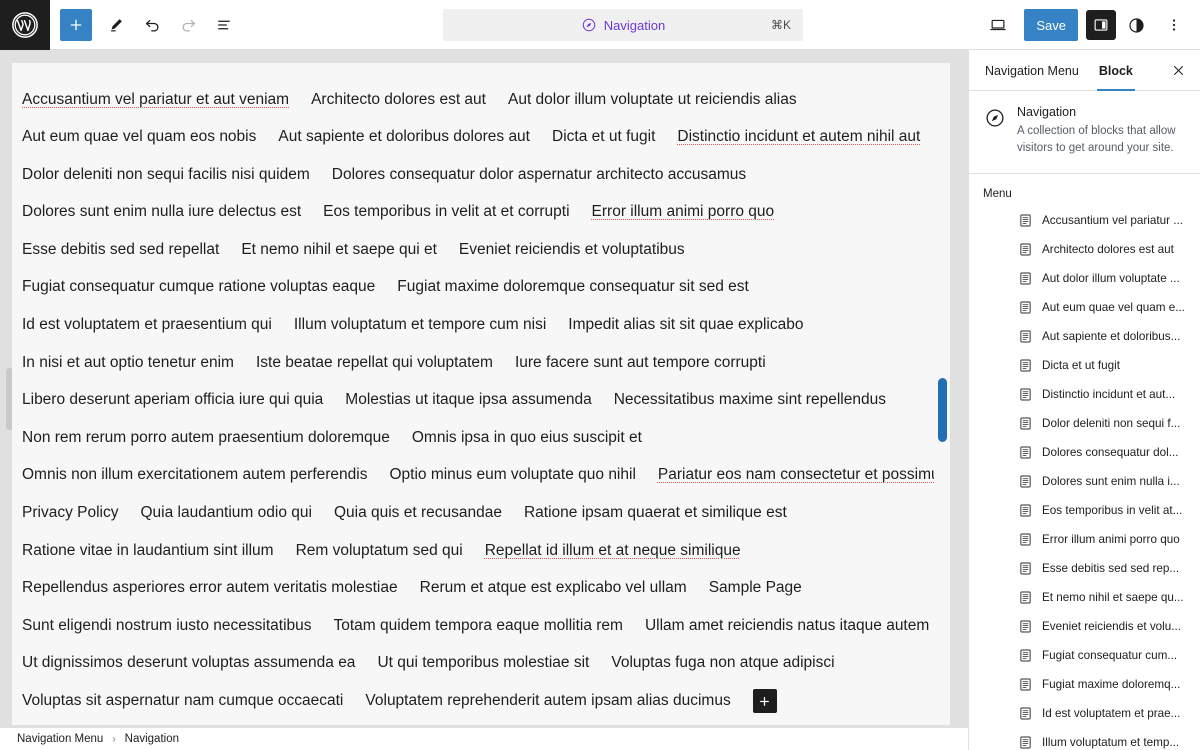 The width and height of the screenshot is (1200, 750). I want to click on navigation-link: Dicta et ut fugit, so click(603, 137).